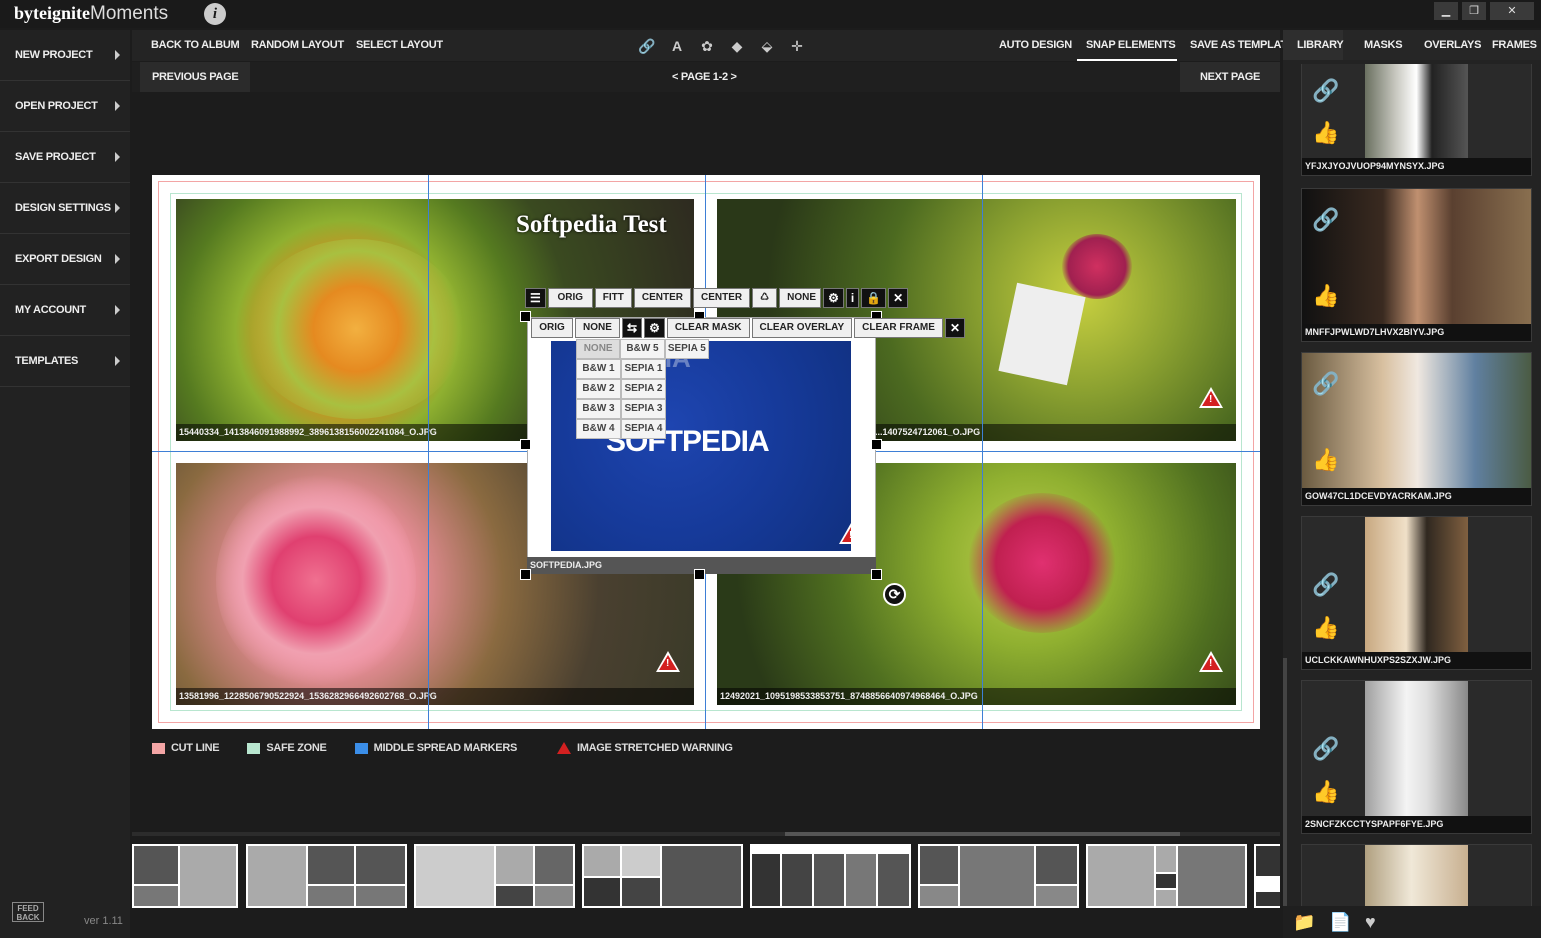 Image resolution: width=1541 pixels, height=938 pixels. I want to click on clear-mask-button: CLEAR MASK, so click(708, 328).